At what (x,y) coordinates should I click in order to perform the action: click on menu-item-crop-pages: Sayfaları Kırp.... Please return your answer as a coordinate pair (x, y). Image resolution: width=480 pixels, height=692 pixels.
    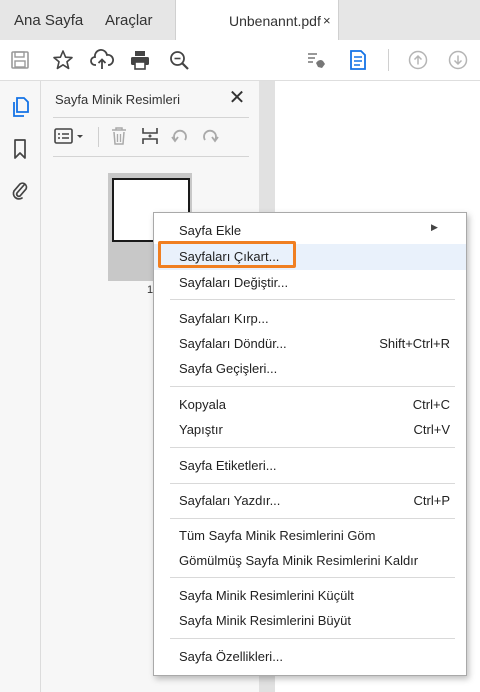
    Looking at the image, I should click on (310, 319).